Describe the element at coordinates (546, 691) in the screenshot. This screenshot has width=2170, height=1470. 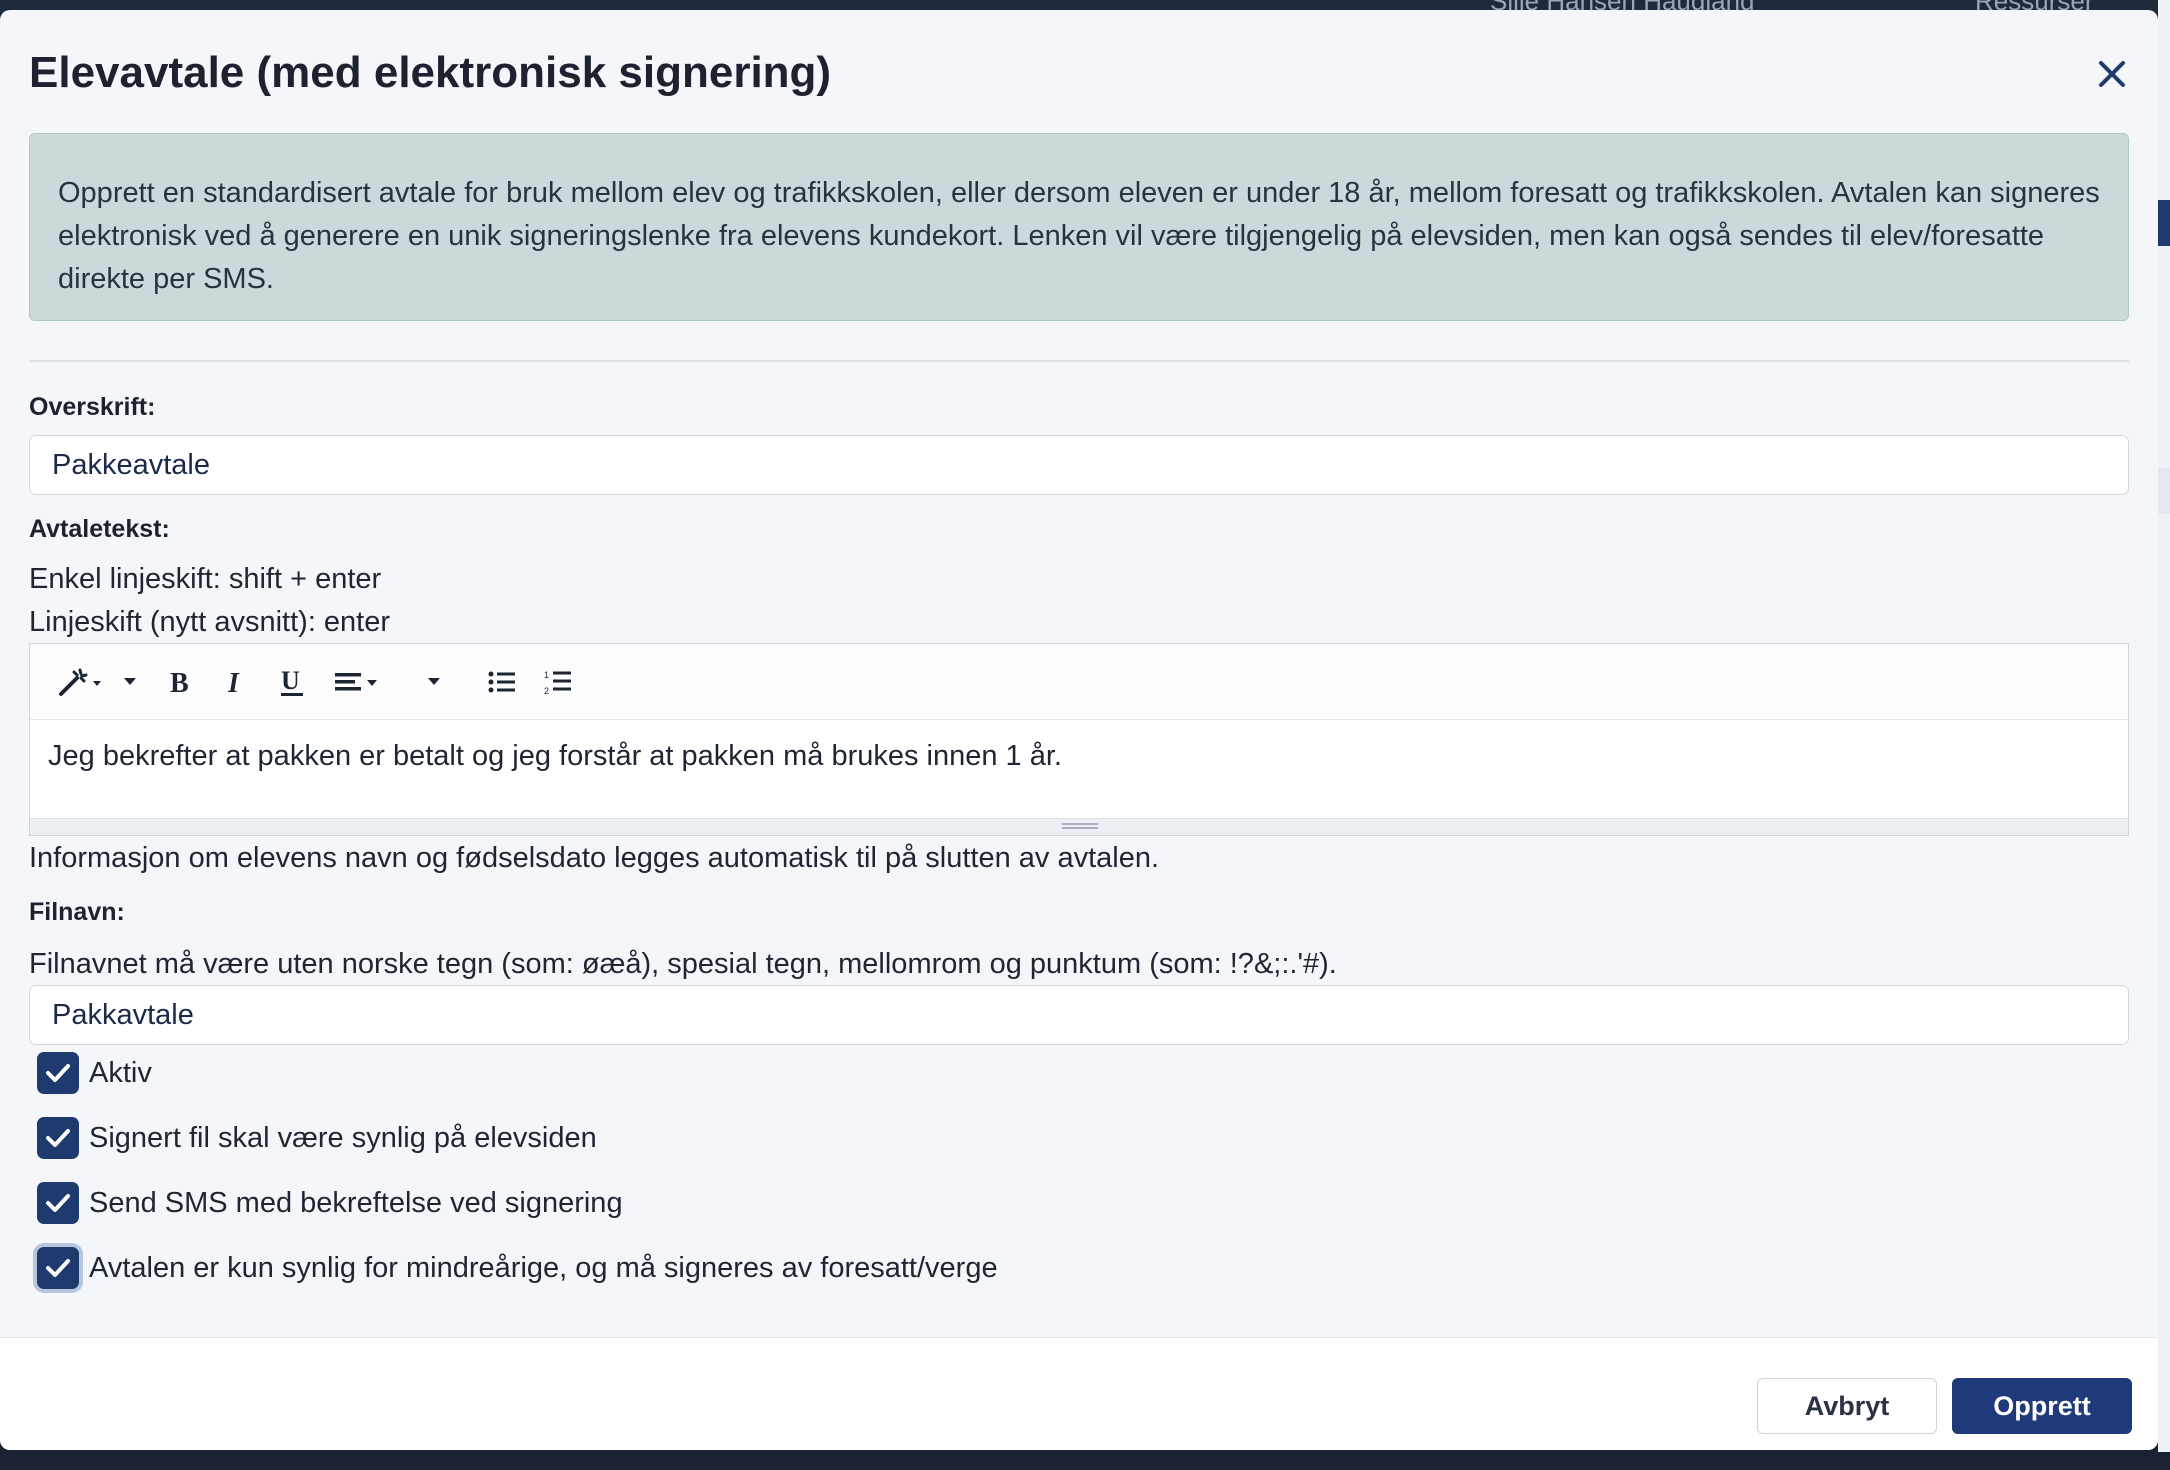
I see `svg-text: 2` at that location.